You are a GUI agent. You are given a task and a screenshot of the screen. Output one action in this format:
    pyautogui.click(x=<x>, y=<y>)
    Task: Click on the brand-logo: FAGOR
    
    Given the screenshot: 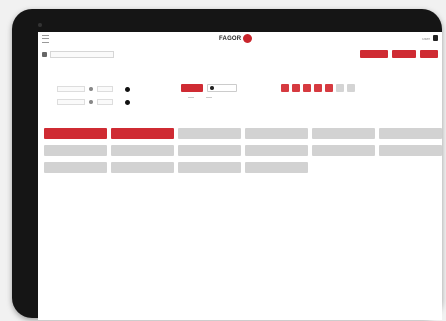 What is the action you would take?
    pyautogui.click(x=236, y=38)
    